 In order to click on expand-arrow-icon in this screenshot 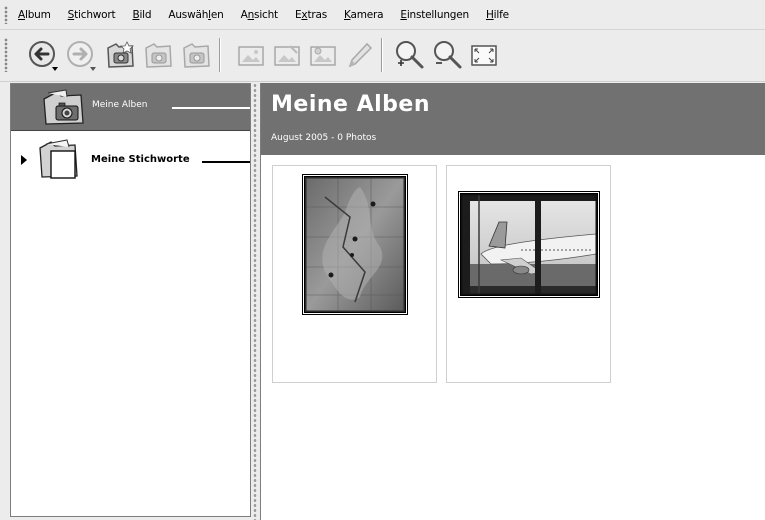, I will do `click(24, 160)`.